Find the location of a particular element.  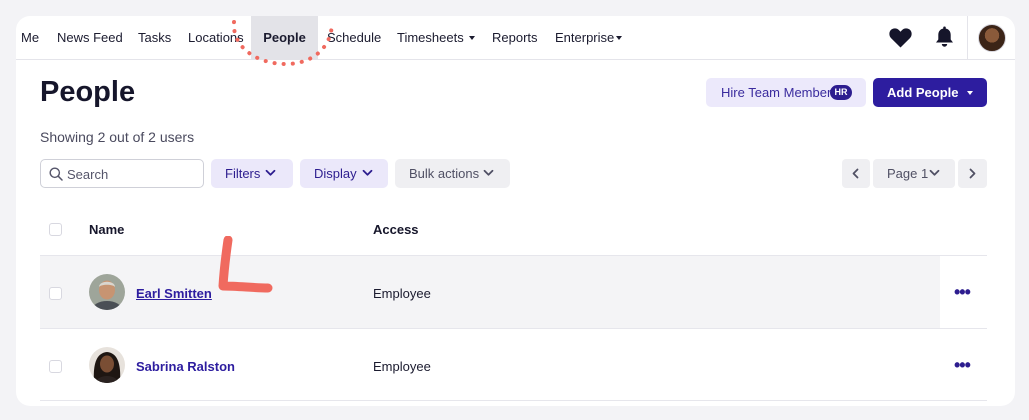

page-title: People is located at coordinates (88, 92).